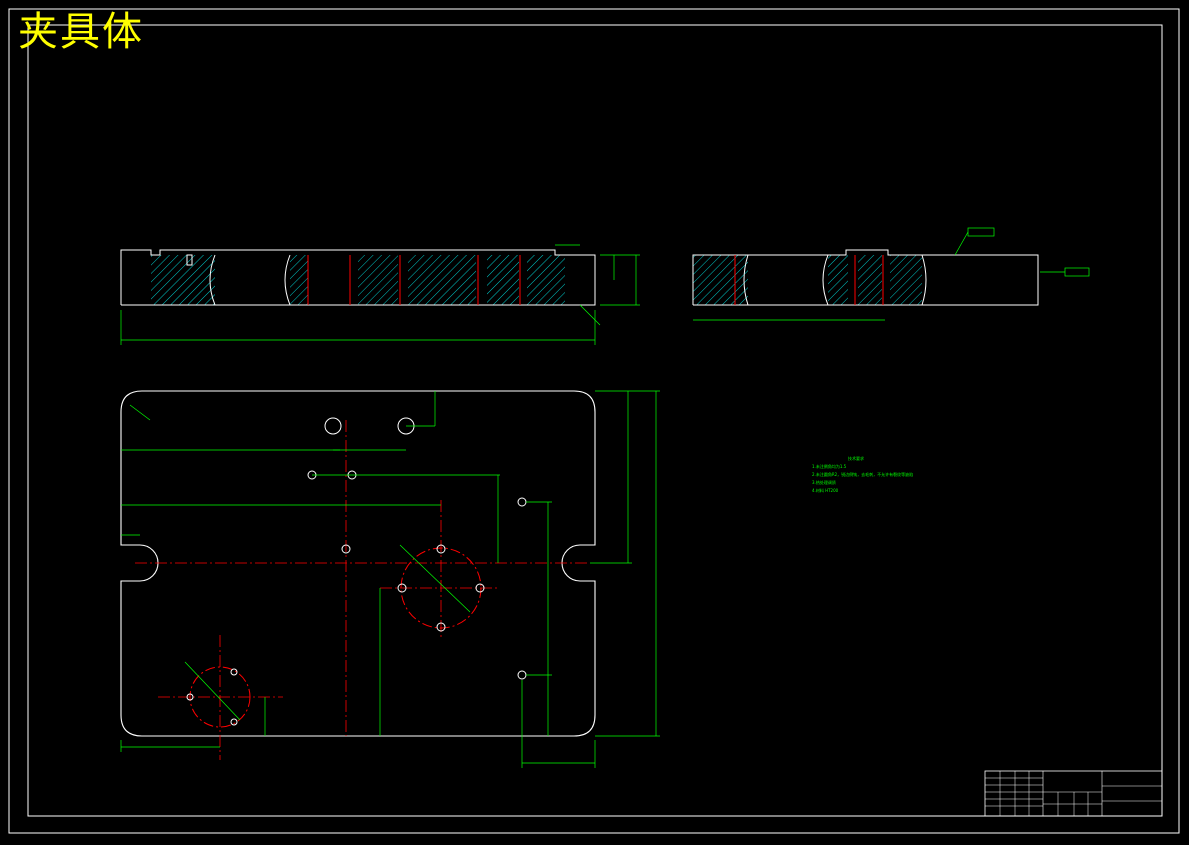 This screenshot has height=845, width=1189. Describe the element at coordinates (856, 458) in the screenshot. I see `technical-notes-heading: 技术要求` at that location.